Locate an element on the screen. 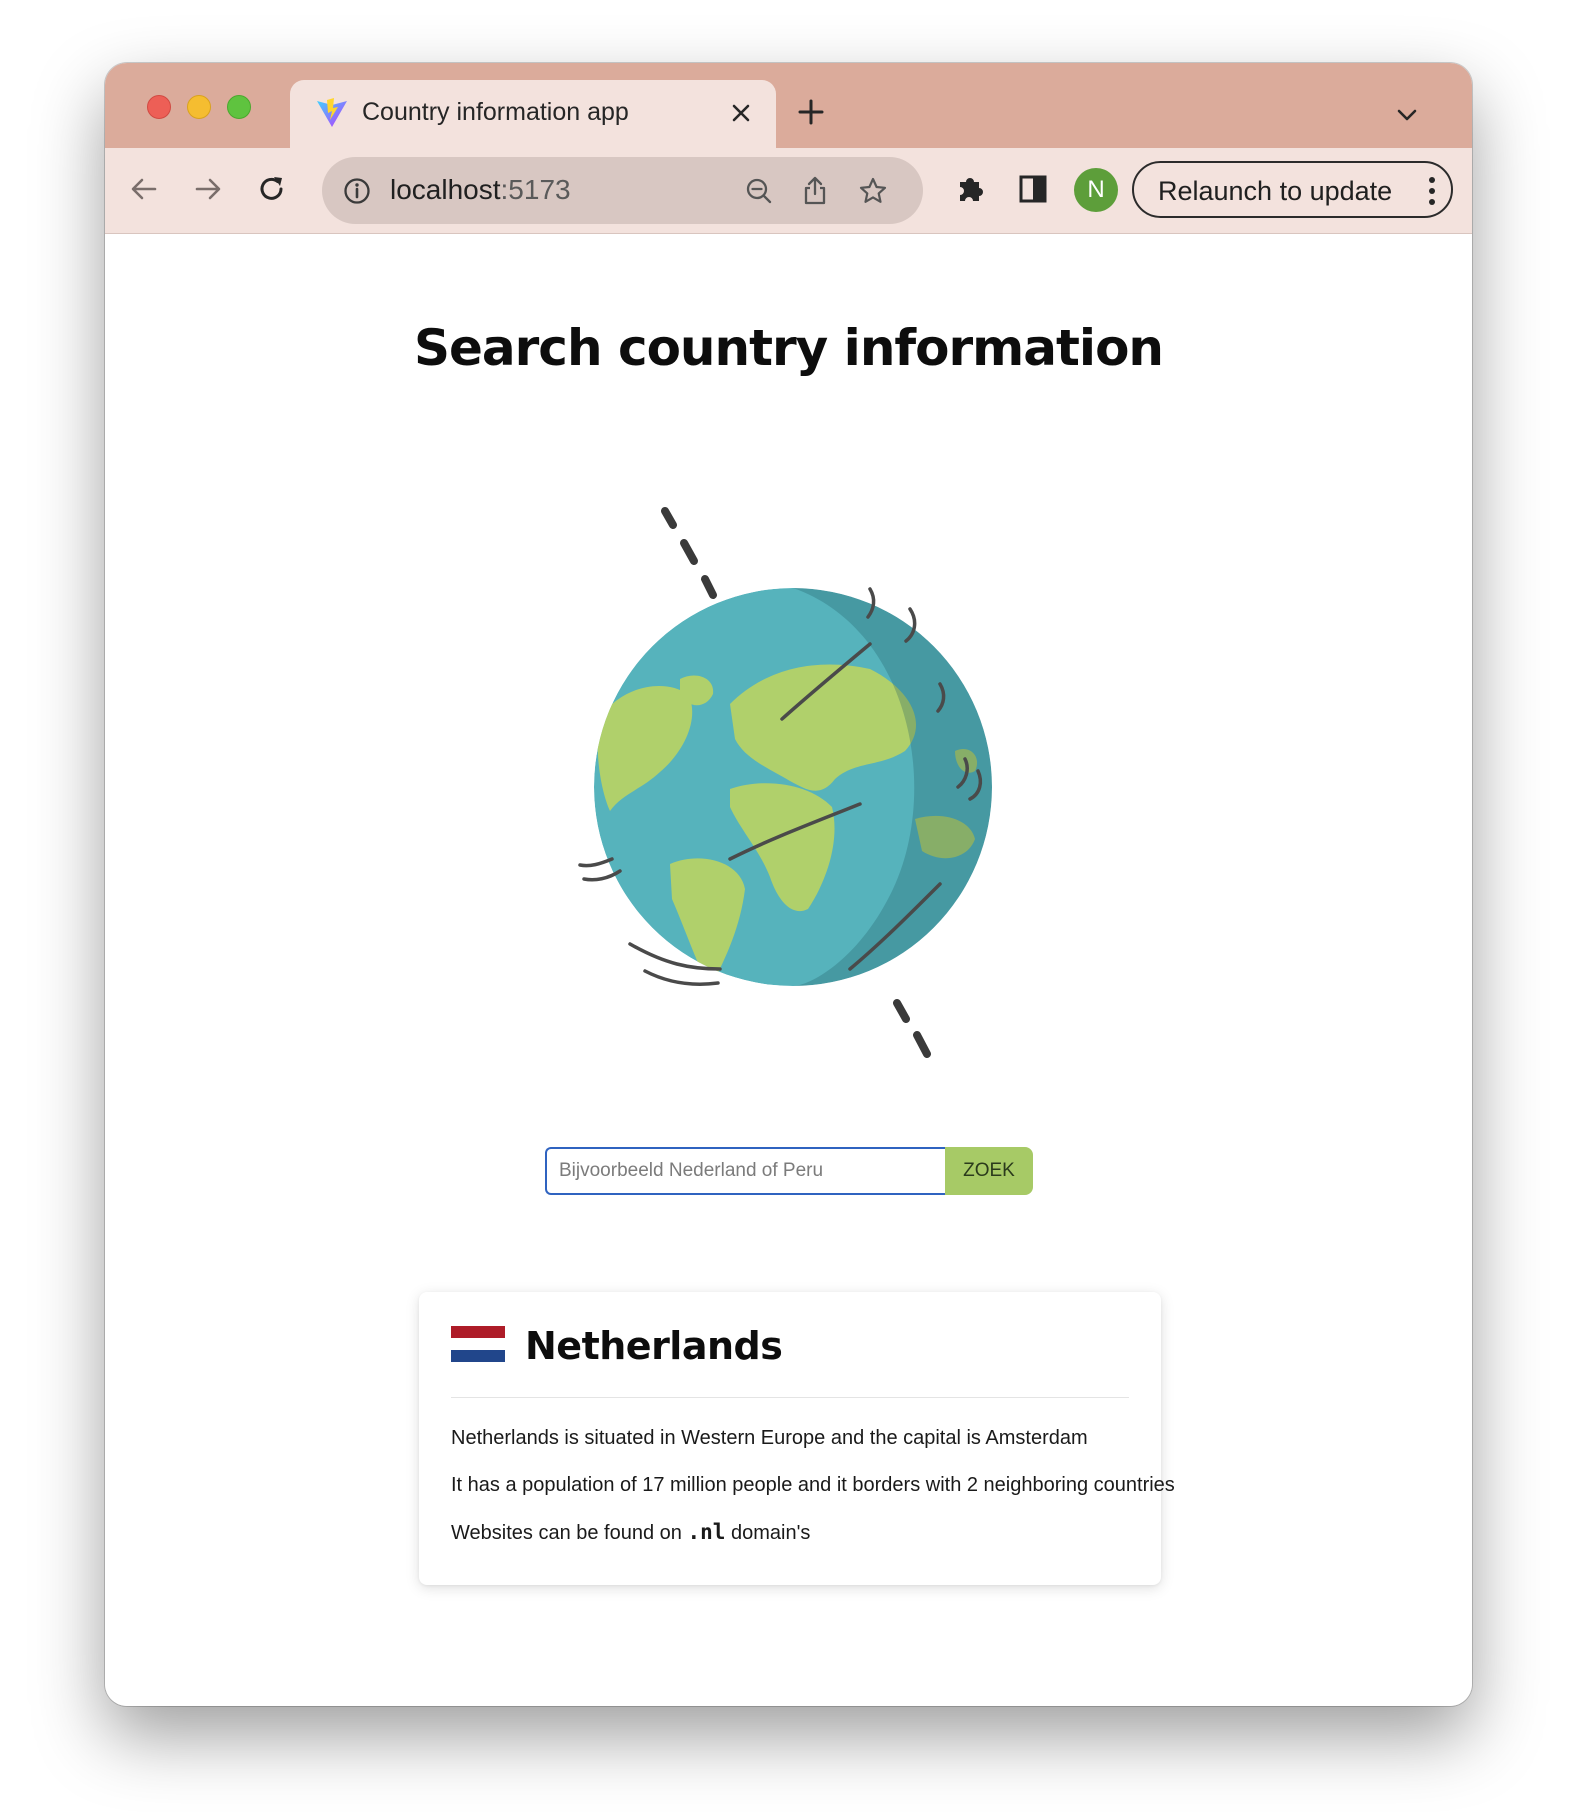 This screenshot has width=1570, height=1812. netherlands-flag-icon is located at coordinates (478, 1344).